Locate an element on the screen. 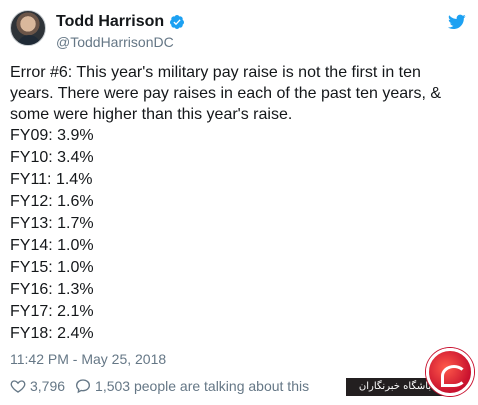 This screenshot has height=405, width=478. reply-button: 1,503 people are talking about this is located at coordinates (192, 386).